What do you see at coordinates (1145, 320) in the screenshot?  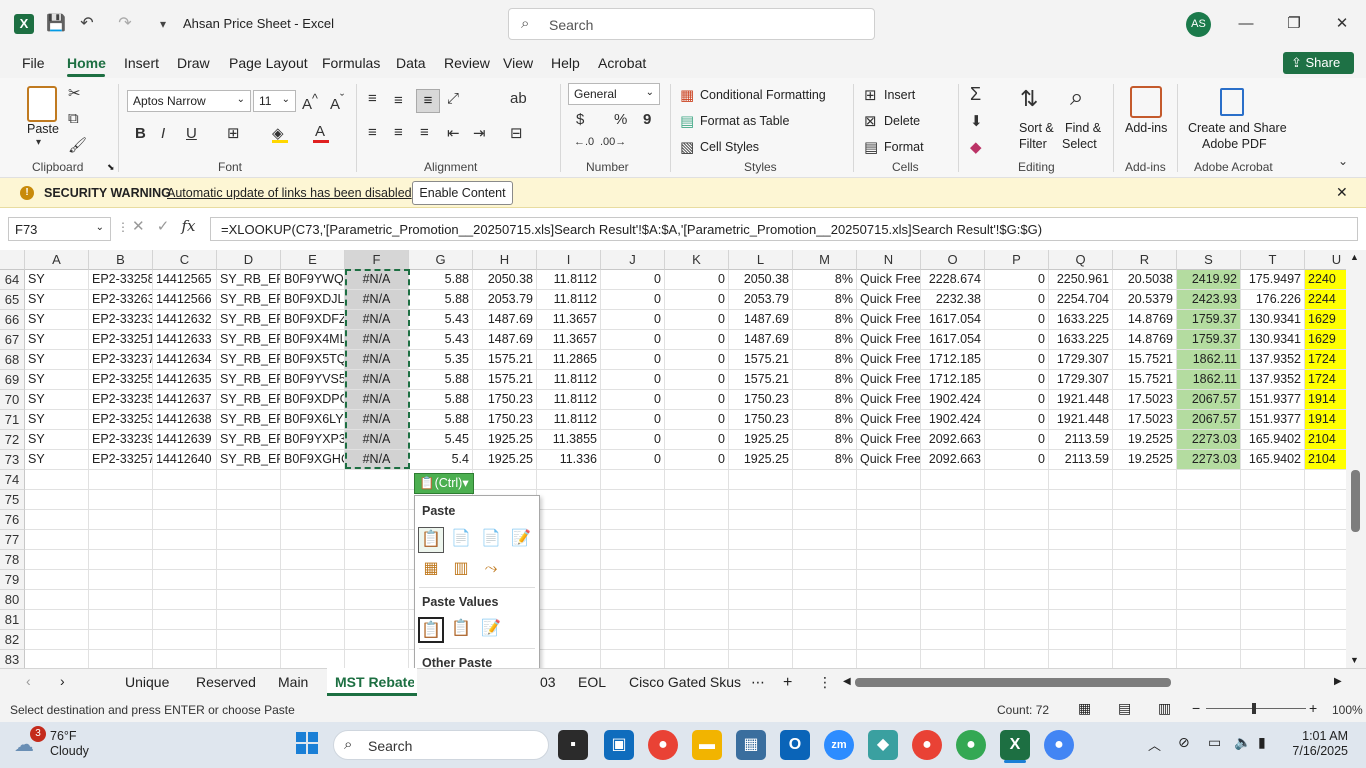 I see `cell-r: 14.8769` at bounding box center [1145, 320].